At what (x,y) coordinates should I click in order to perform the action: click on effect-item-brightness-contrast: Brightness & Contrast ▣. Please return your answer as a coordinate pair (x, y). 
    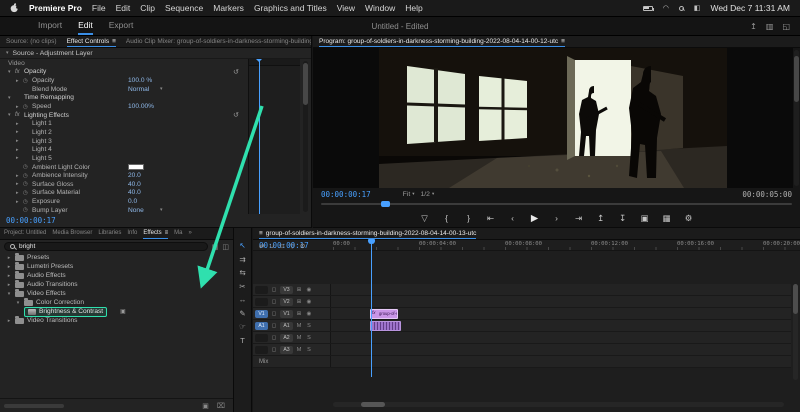
    Looking at the image, I should click on (116, 311).